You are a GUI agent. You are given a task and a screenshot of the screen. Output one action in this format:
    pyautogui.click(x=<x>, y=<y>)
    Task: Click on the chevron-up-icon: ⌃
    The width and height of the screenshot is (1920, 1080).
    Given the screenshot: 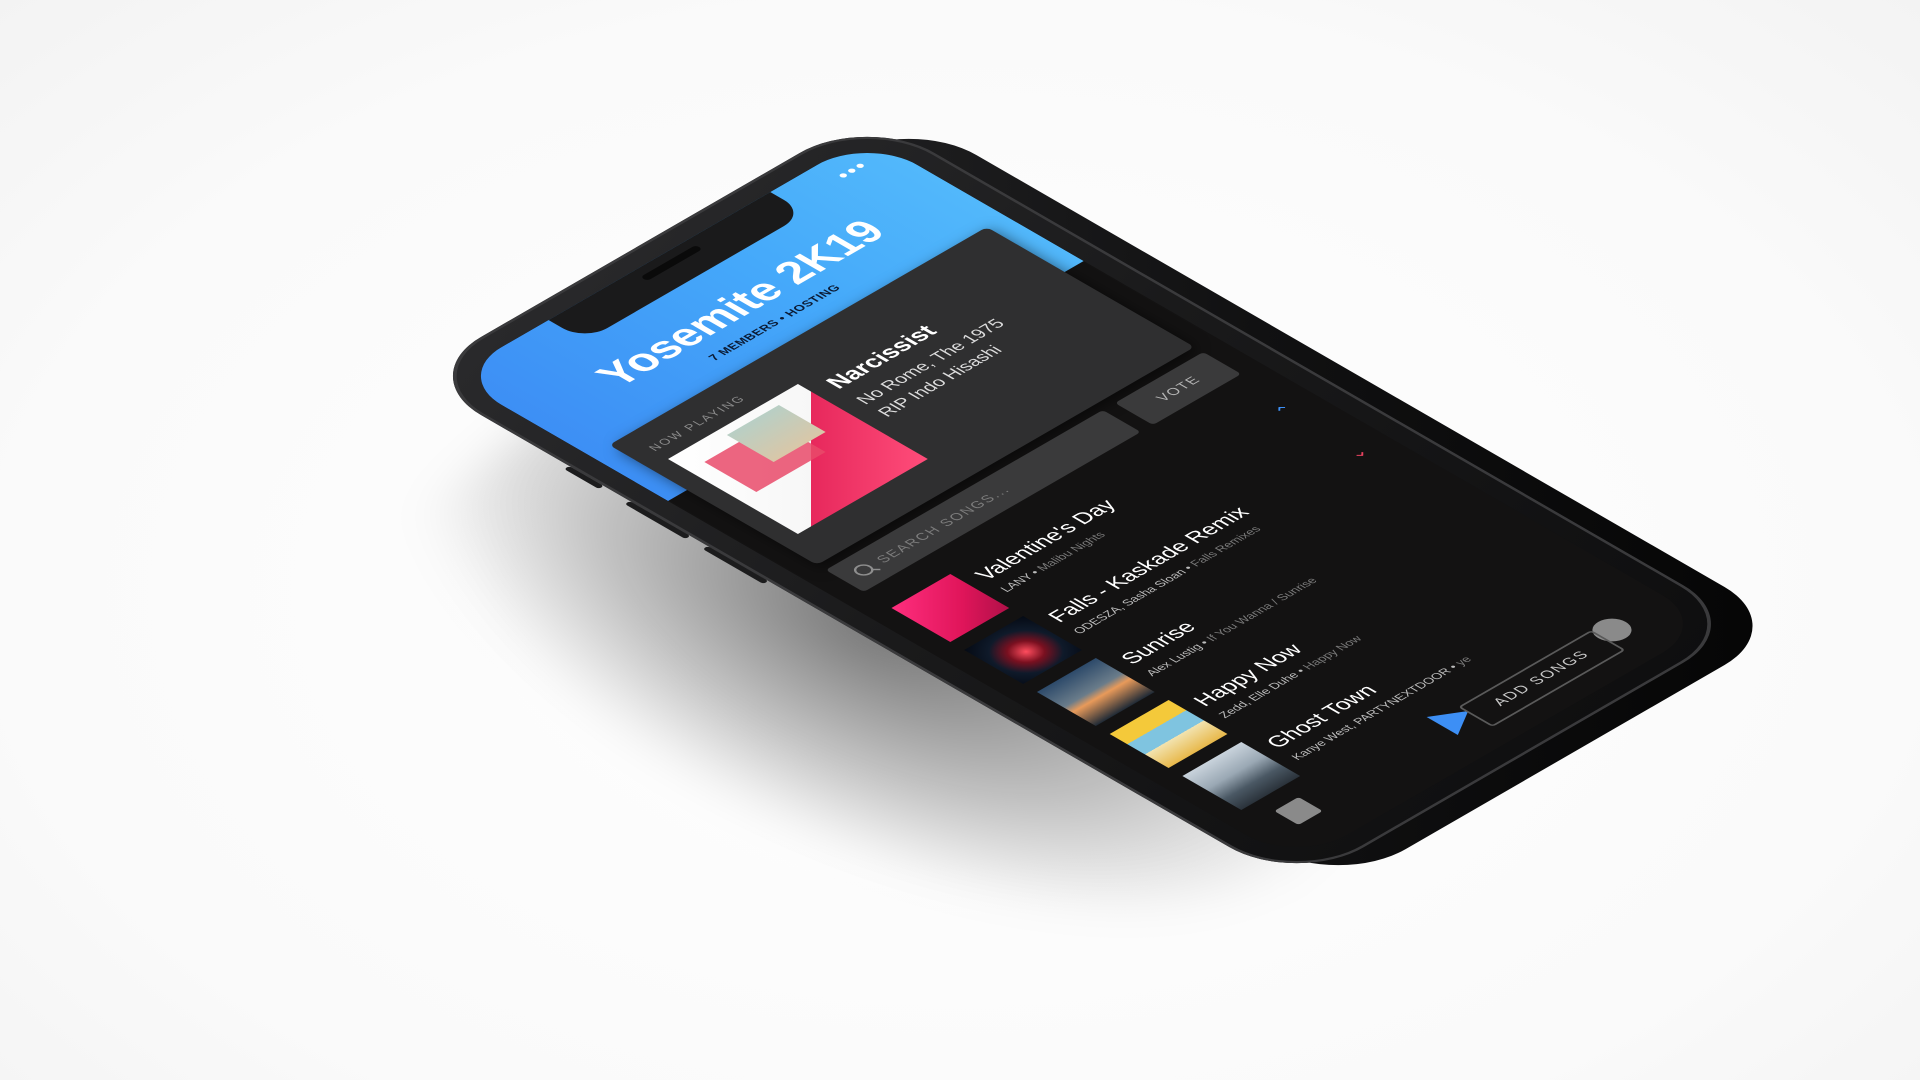 What is the action you would take?
    pyautogui.click(x=1285, y=411)
    